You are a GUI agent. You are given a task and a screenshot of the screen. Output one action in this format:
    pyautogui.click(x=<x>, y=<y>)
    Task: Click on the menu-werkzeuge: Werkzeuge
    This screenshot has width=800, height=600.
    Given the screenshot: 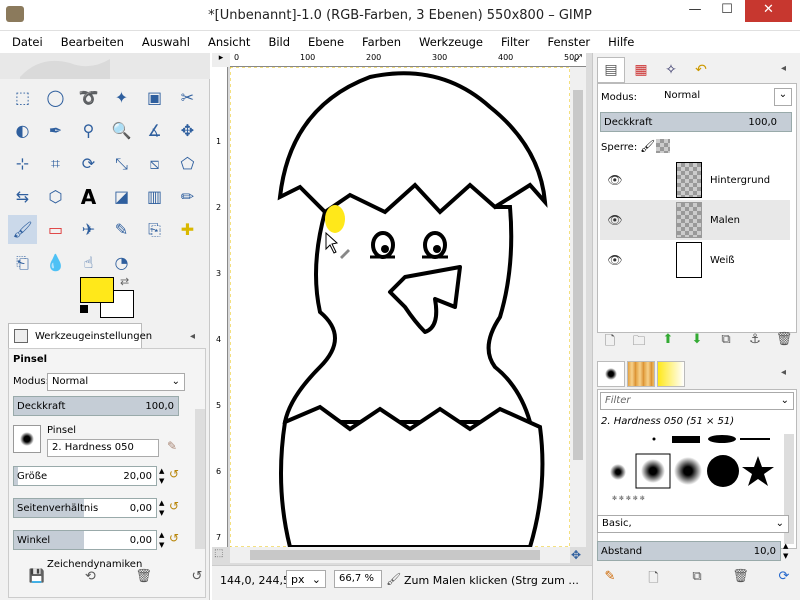 What is the action you would take?
    pyautogui.click(x=451, y=42)
    